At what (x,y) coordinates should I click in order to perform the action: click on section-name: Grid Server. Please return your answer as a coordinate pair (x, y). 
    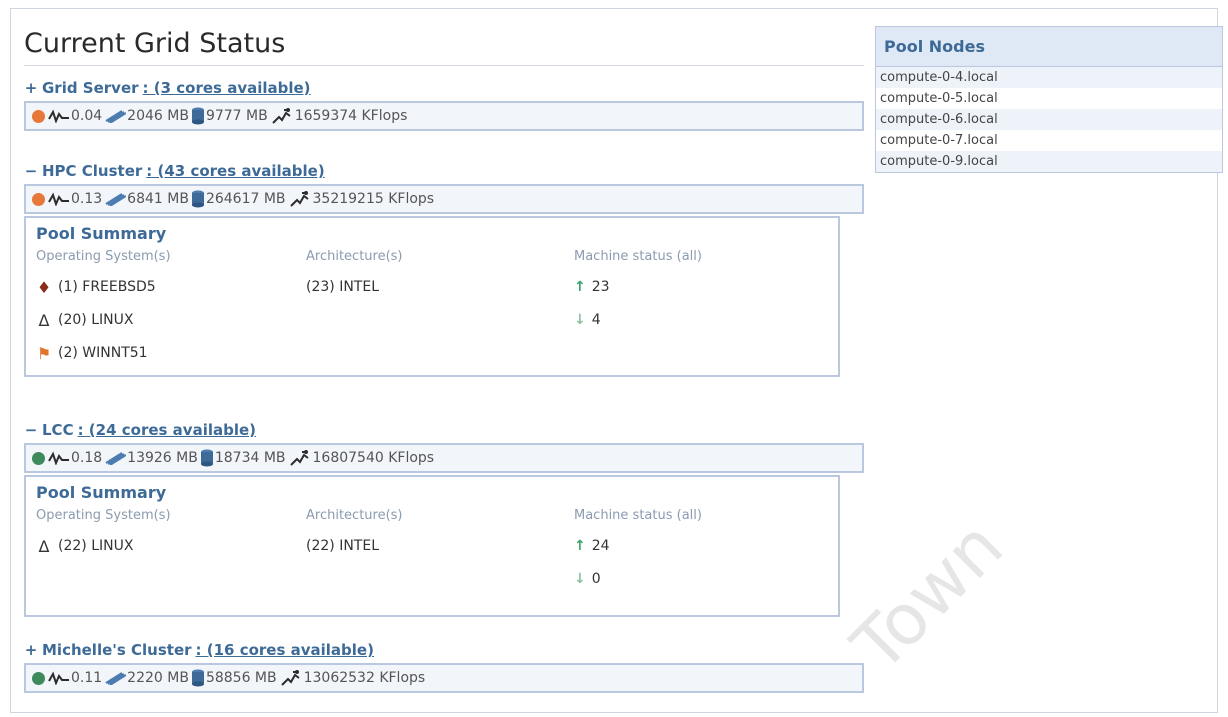
    Looking at the image, I should click on (90, 88).